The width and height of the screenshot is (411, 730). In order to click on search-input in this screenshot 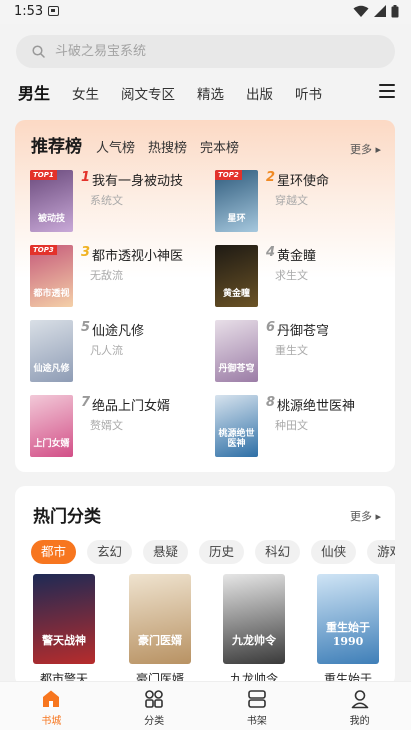, I will do `click(205, 51)`.